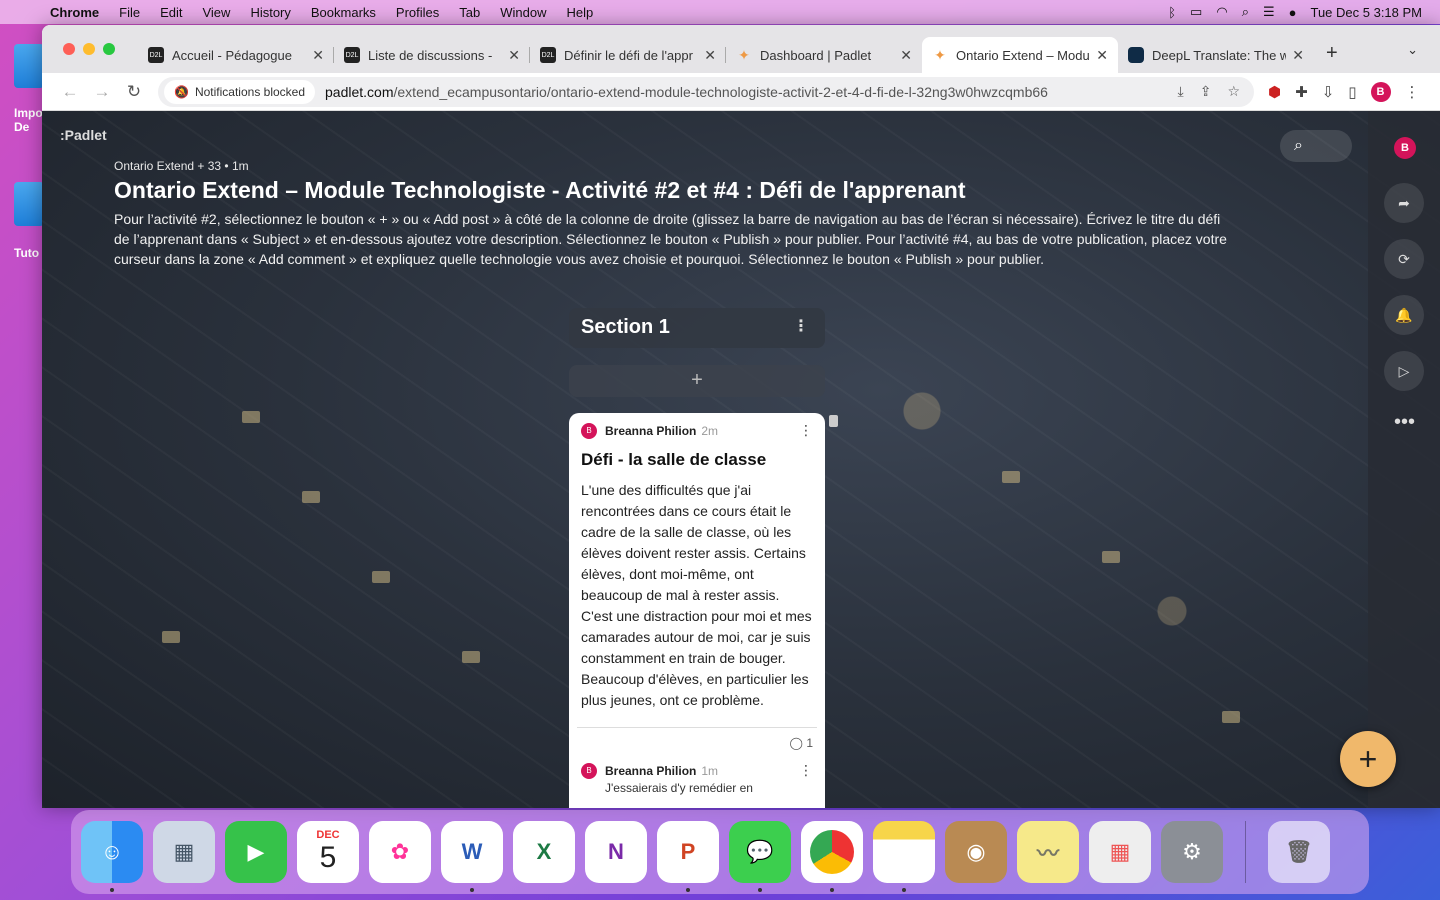 The height and width of the screenshot is (900, 1440). Describe the element at coordinates (1216, 55) in the screenshot. I see `browser-tab: DeepL Translate: The w ✕` at that location.